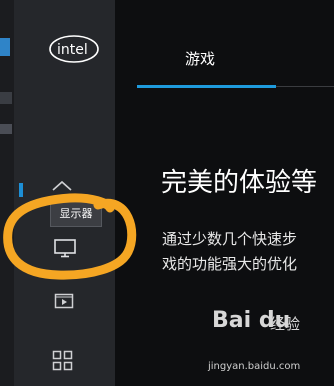 Image resolution: width=334 pixels, height=386 pixels. I want to click on watermark-url: jingyan.baidu.com, so click(254, 366).